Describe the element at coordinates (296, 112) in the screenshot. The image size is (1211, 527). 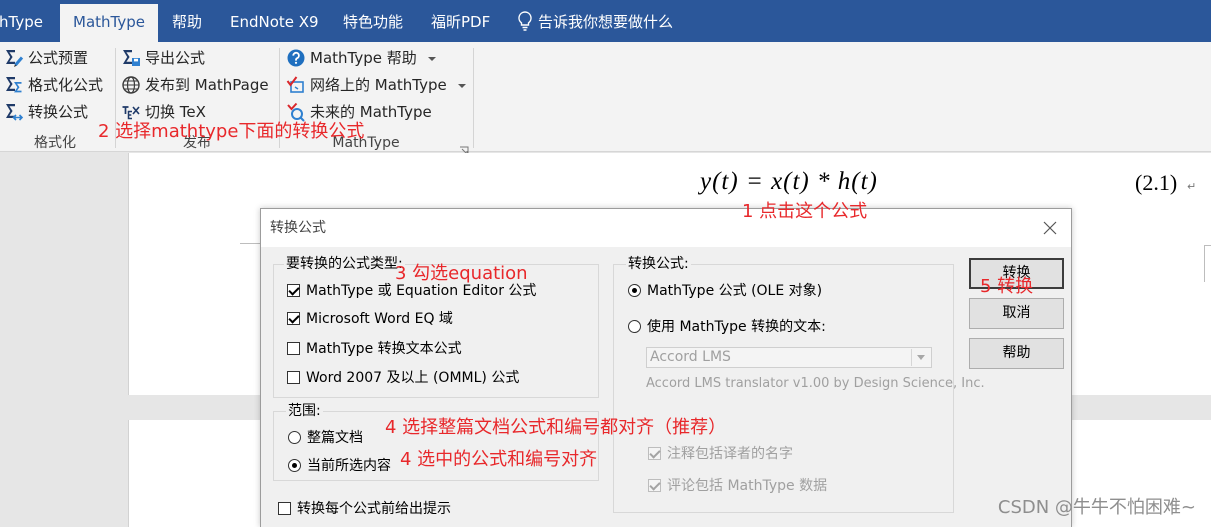
I see `future-icon` at that location.